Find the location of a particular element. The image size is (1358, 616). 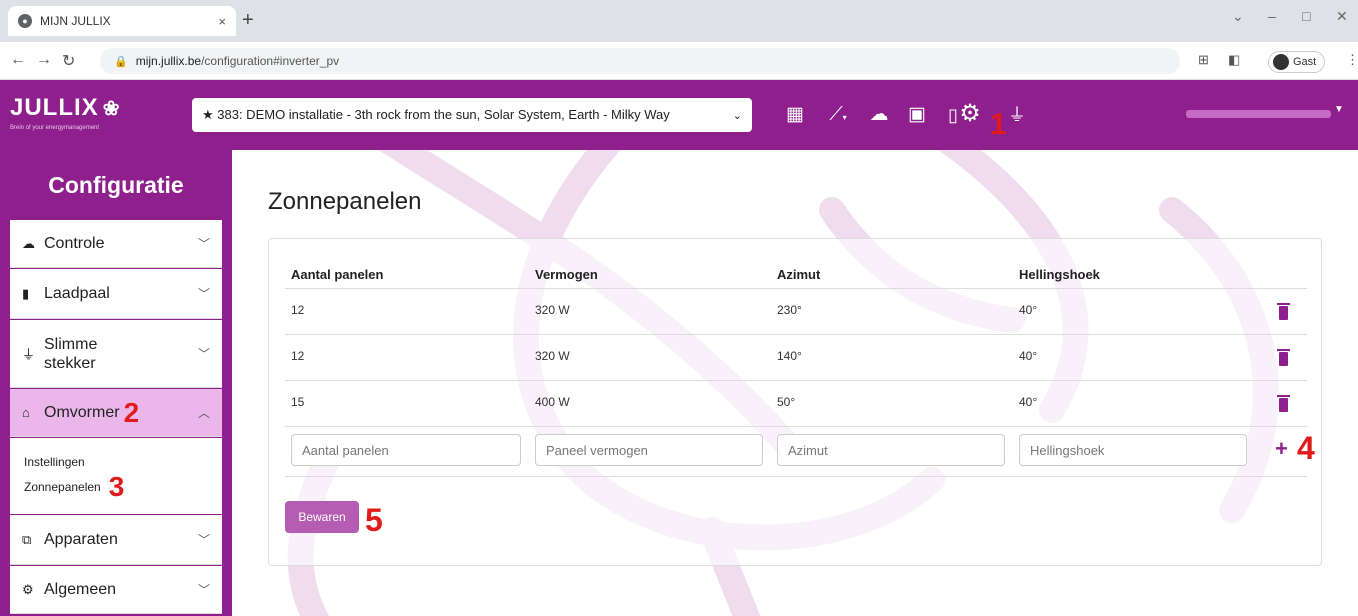

logo: JULLIX ❀ is located at coordinates (65, 108).